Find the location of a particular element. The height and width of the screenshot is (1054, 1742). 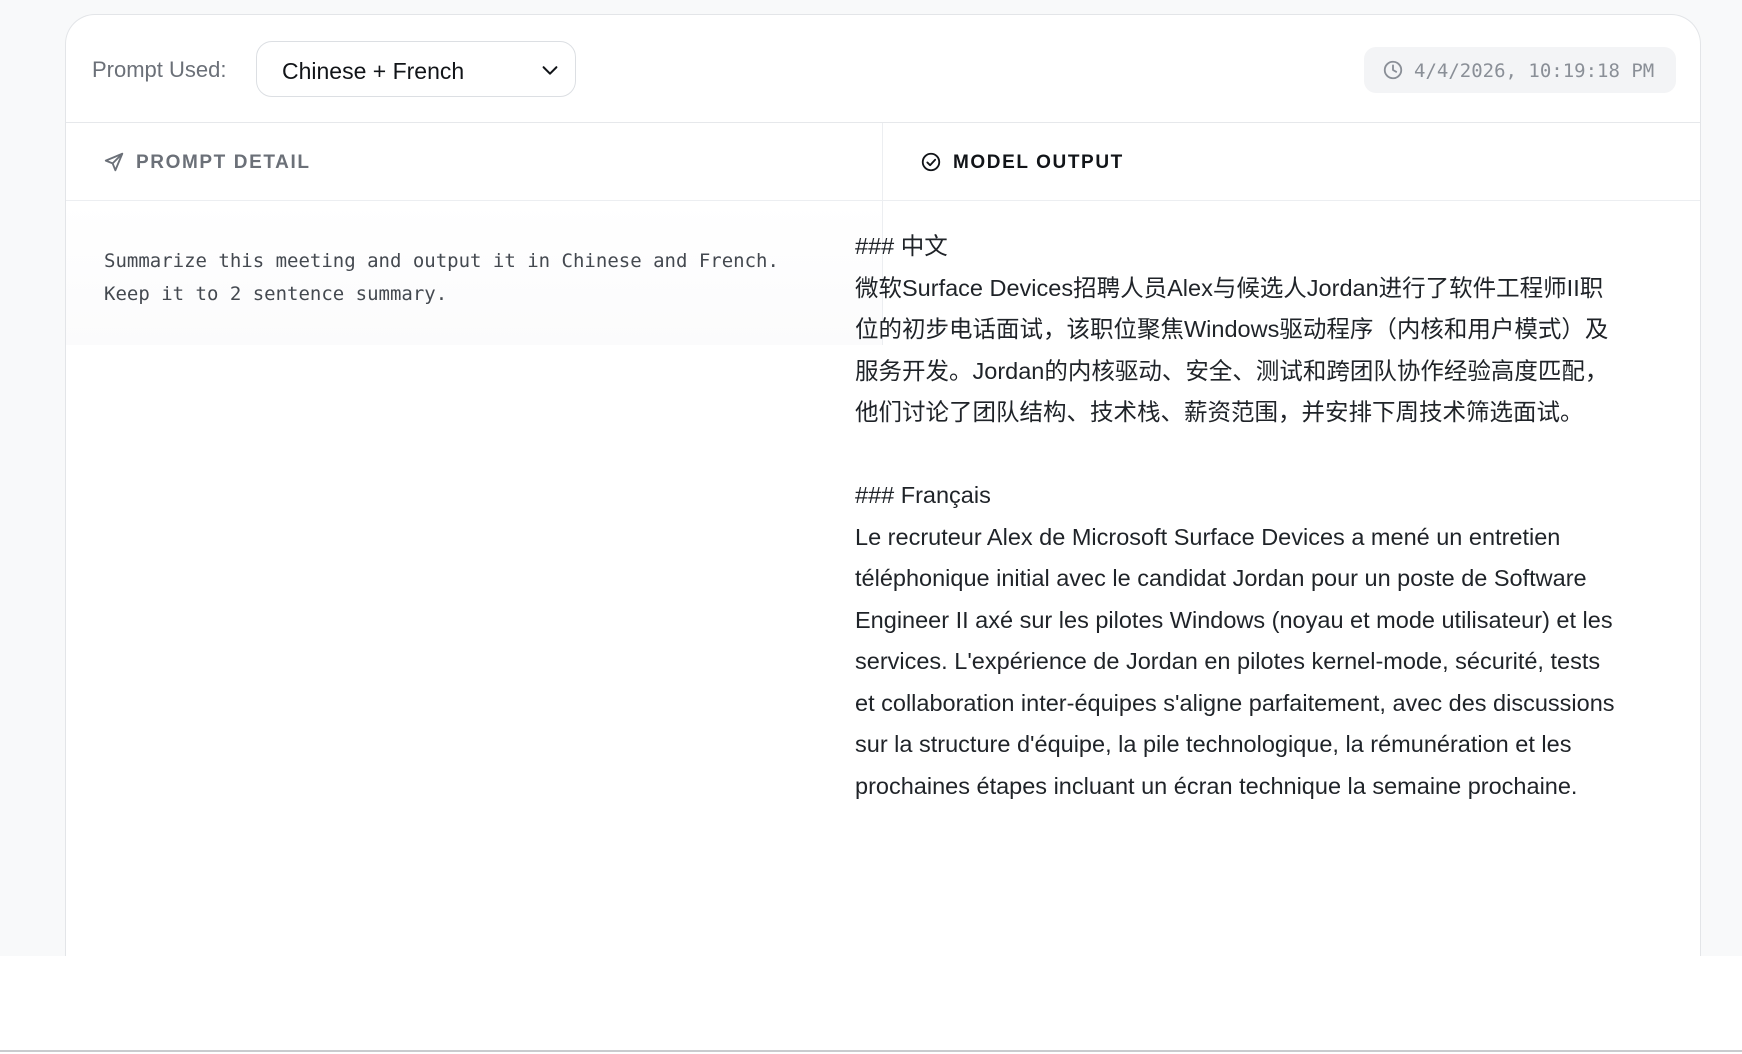

timestamp-badge: 4/4/2026, 10:19:18 PM is located at coordinates (1520, 70).